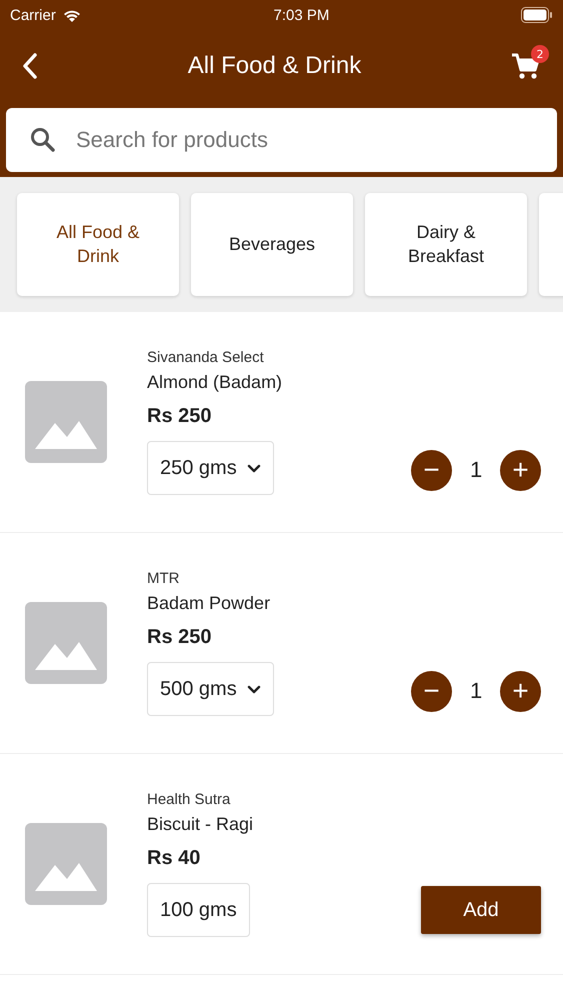  I want to click on product-name: Biscuit - Ragi, so click(200, 824).